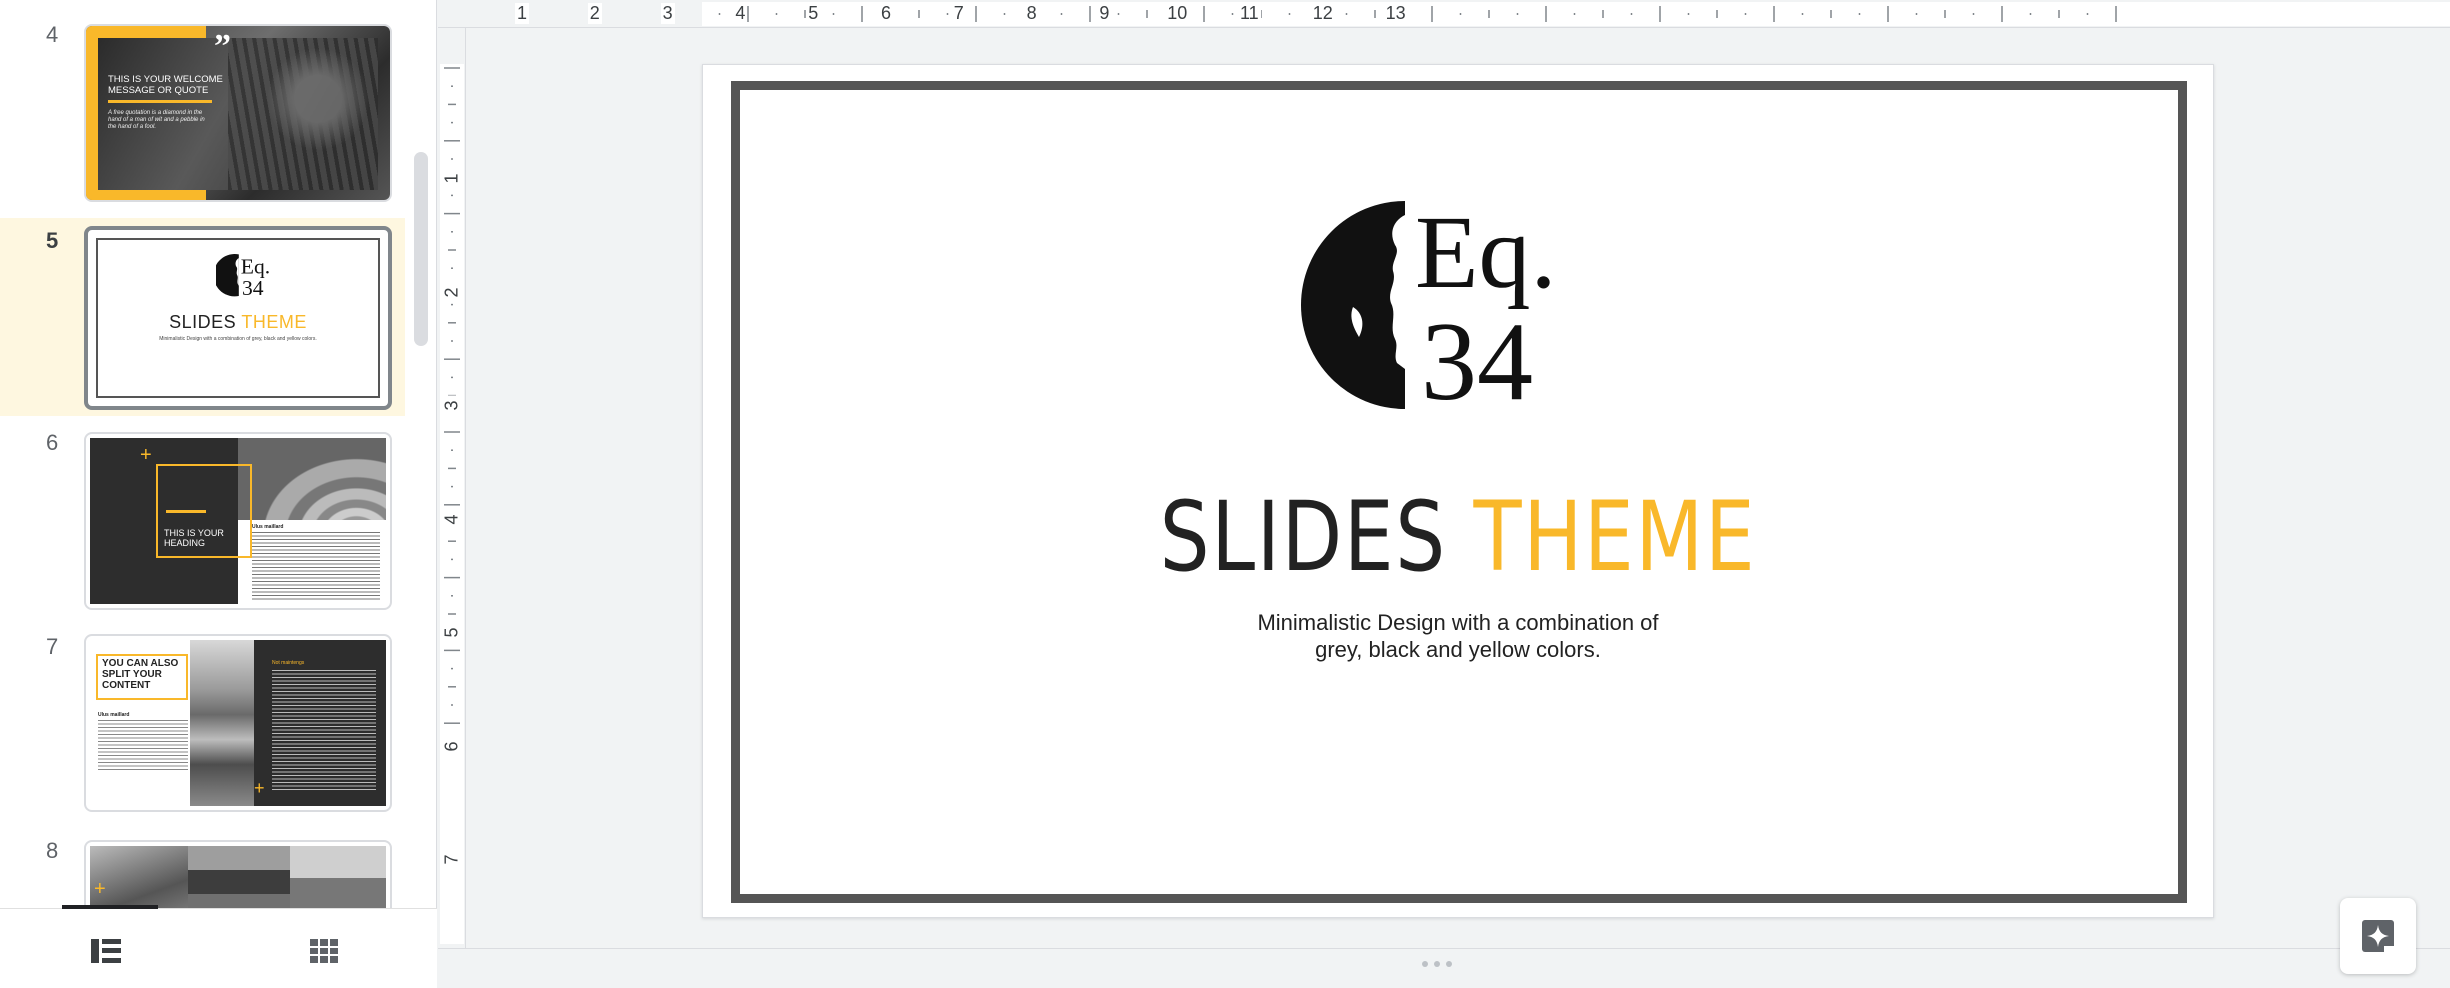  What do you see at coordinates (194, 538) in the screenshot?
I see `thumb-heading: THIS IS YOUR HEADING` at bounding box center [194, 538].